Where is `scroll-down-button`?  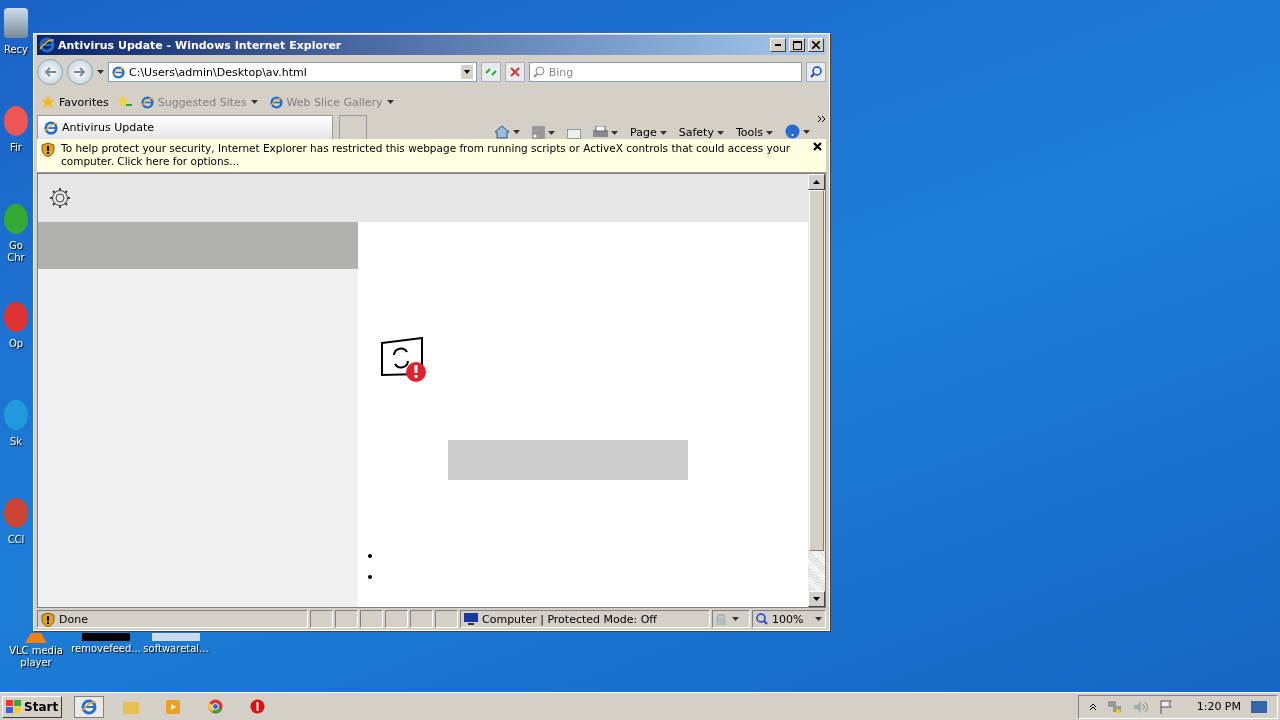 scroll-down-button is located at coordinates (816, 599).